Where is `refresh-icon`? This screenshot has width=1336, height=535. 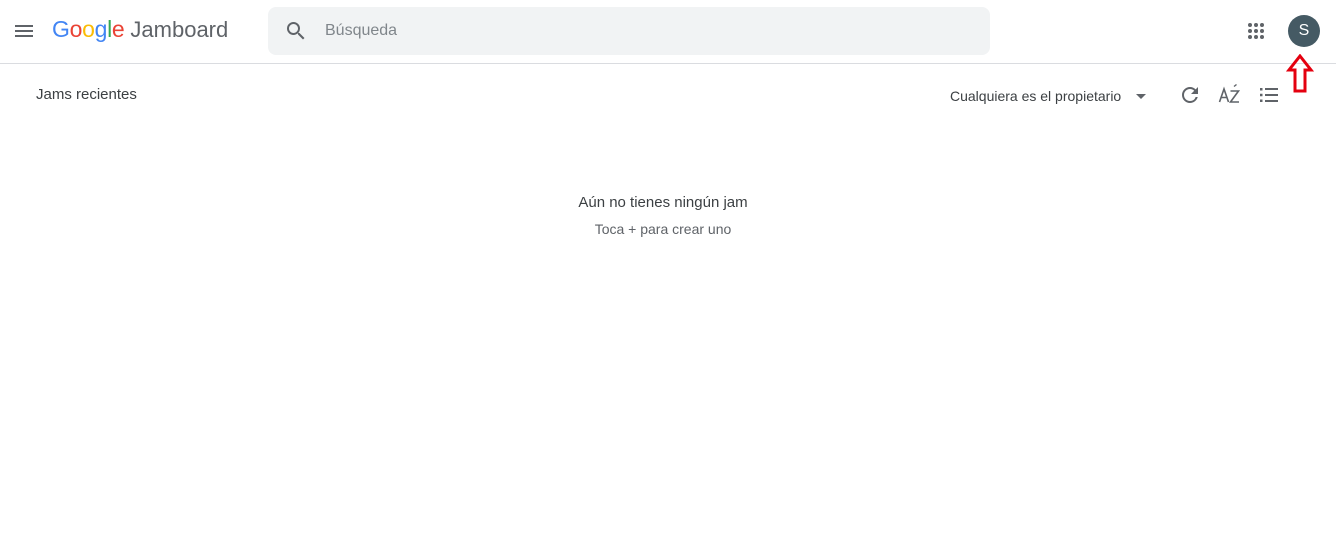 refresh-icon is located at coordinates (1190, 95).